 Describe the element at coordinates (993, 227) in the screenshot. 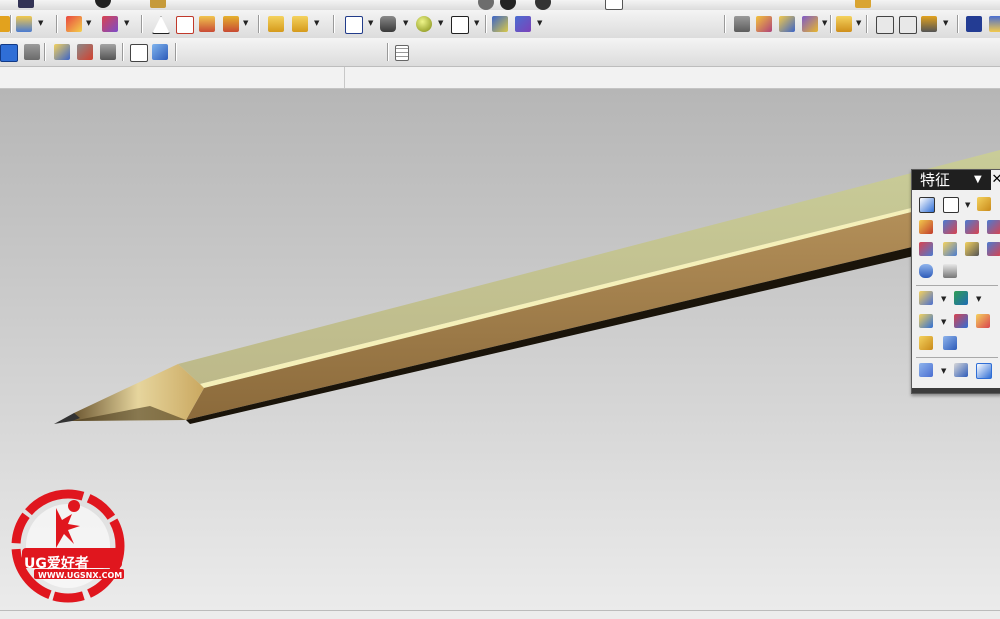

I see `cone-icon` at that location.